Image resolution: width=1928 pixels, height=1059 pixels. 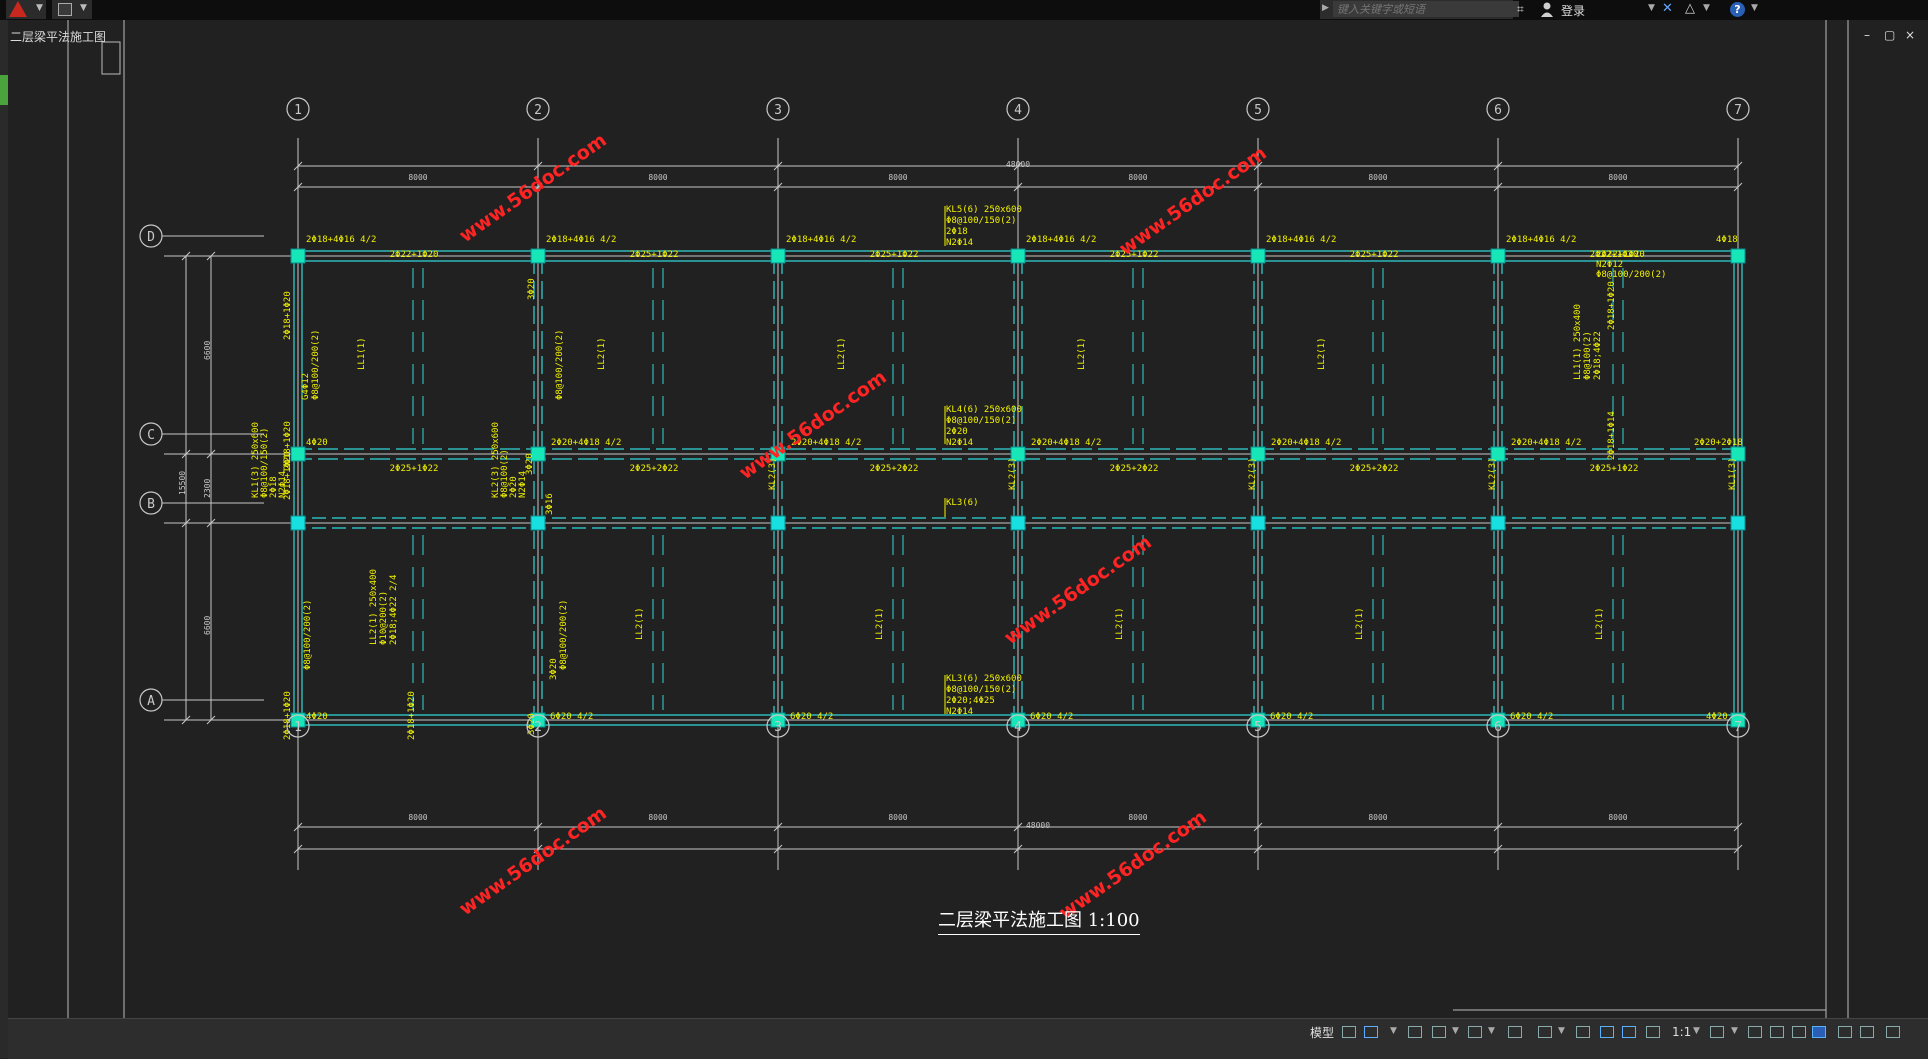 What do you see at coordinates (1738, 727) in the screenshot?
I see `axis-label-7: 7` at bounding box center [1738, 727].